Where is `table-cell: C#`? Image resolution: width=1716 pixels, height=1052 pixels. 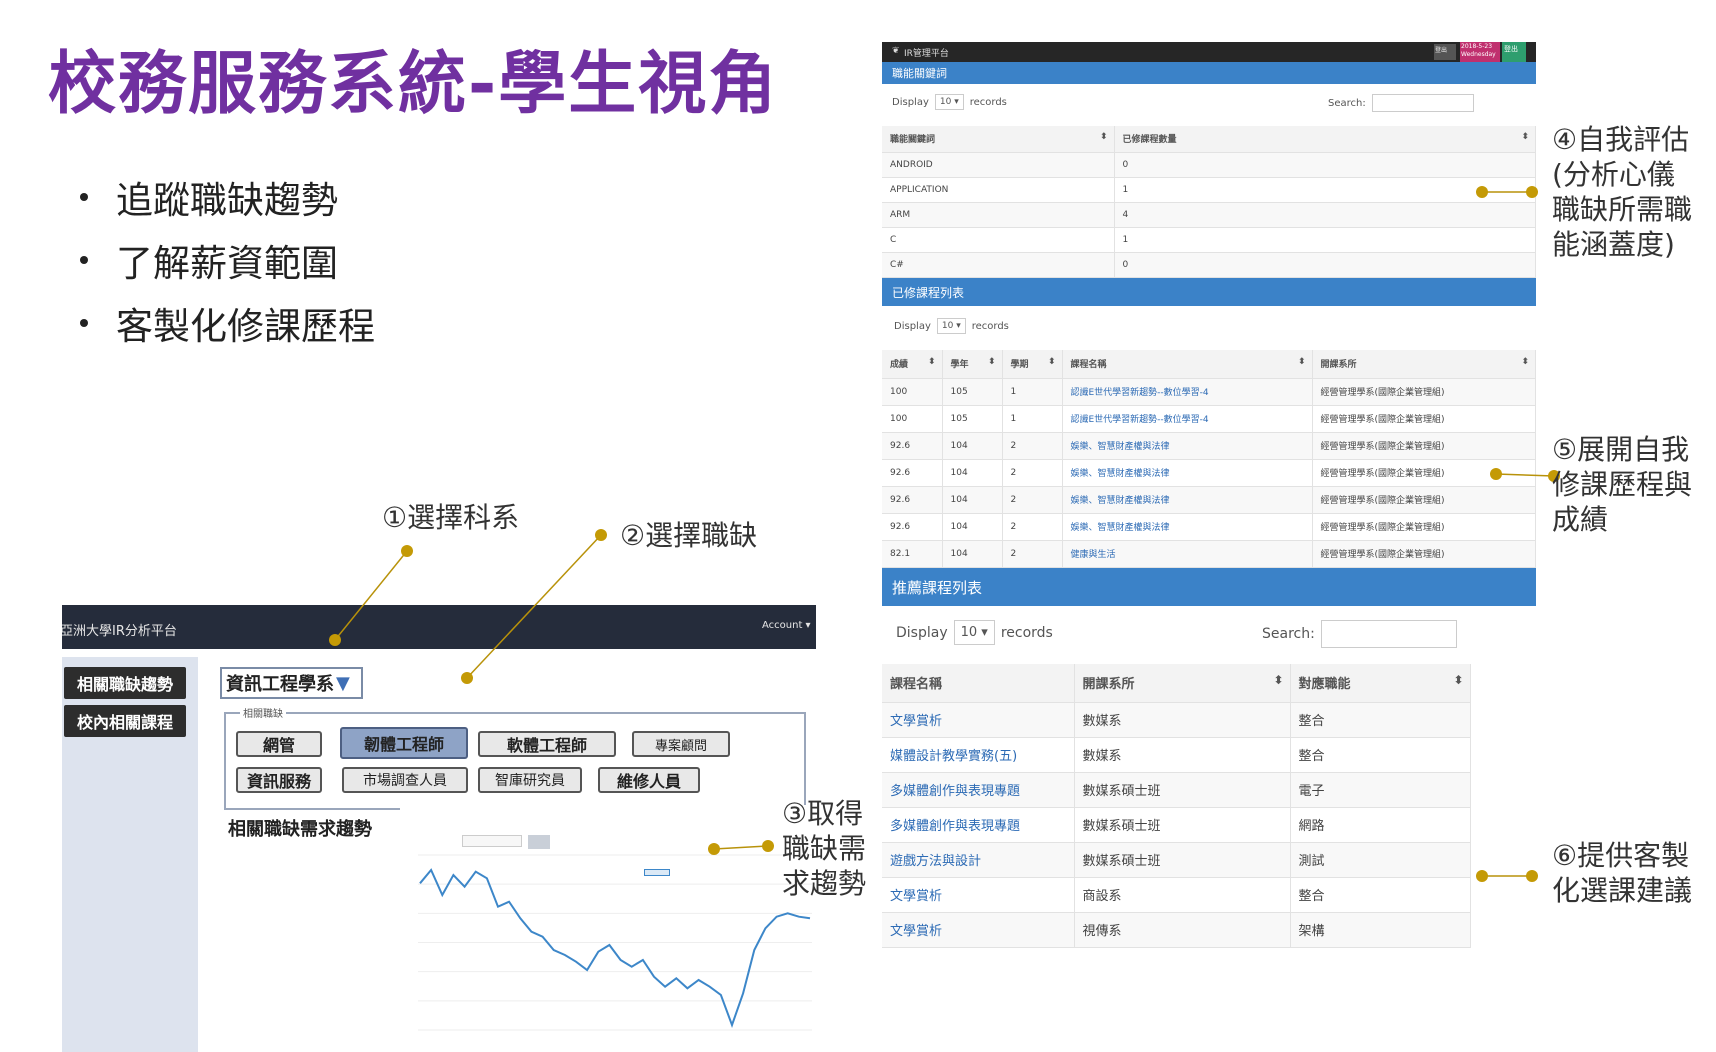
table-cell: C# is located at coordinates (998, 265).